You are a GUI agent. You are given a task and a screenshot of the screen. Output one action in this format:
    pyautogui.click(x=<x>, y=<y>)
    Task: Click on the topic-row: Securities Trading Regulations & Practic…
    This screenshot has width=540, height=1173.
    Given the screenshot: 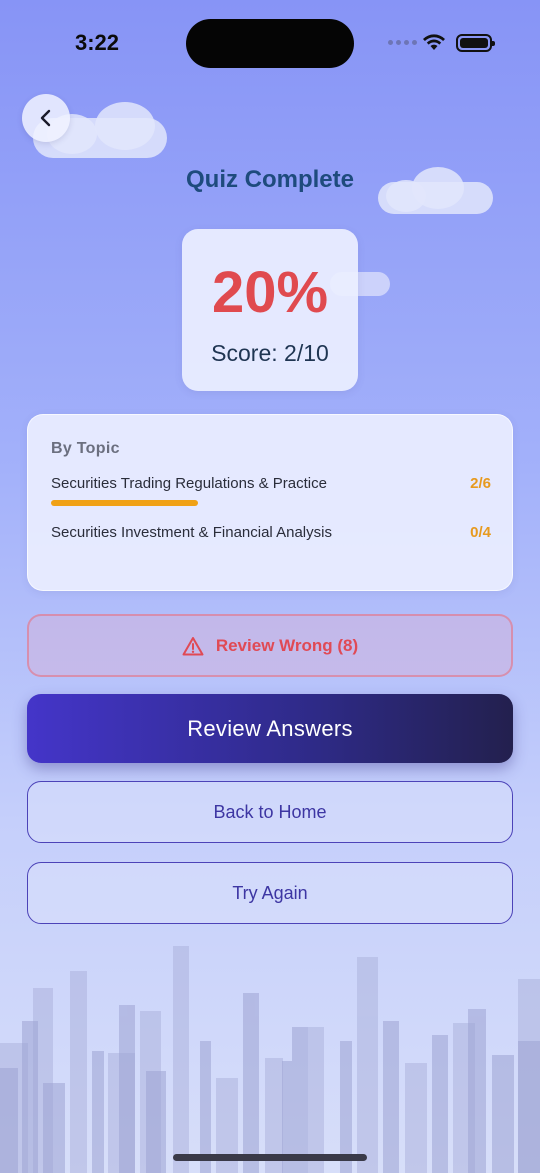 What is the action you would take?
    pyautogui.click(x=271, y=490)
    